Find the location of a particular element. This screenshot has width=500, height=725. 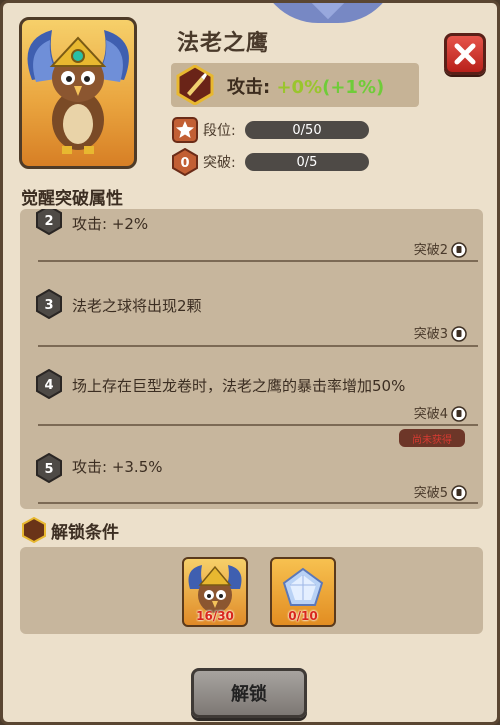

attribute-desc: 攻击: +2% is located at coordinates (110, 224).